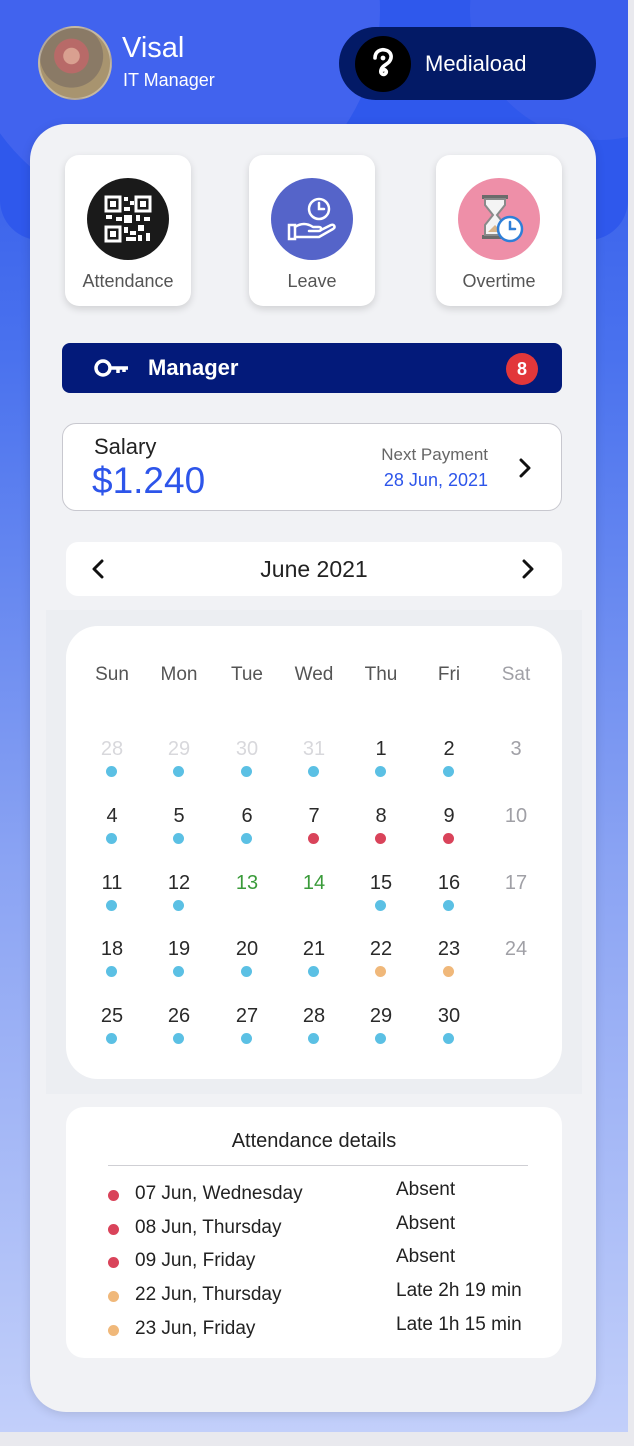 The height and width of the screenshot is (1446, 634). Describe the element at coordinates (195, 1261) in the screenshot. I see `detail-date: 09 Jun, Friday` at that location.